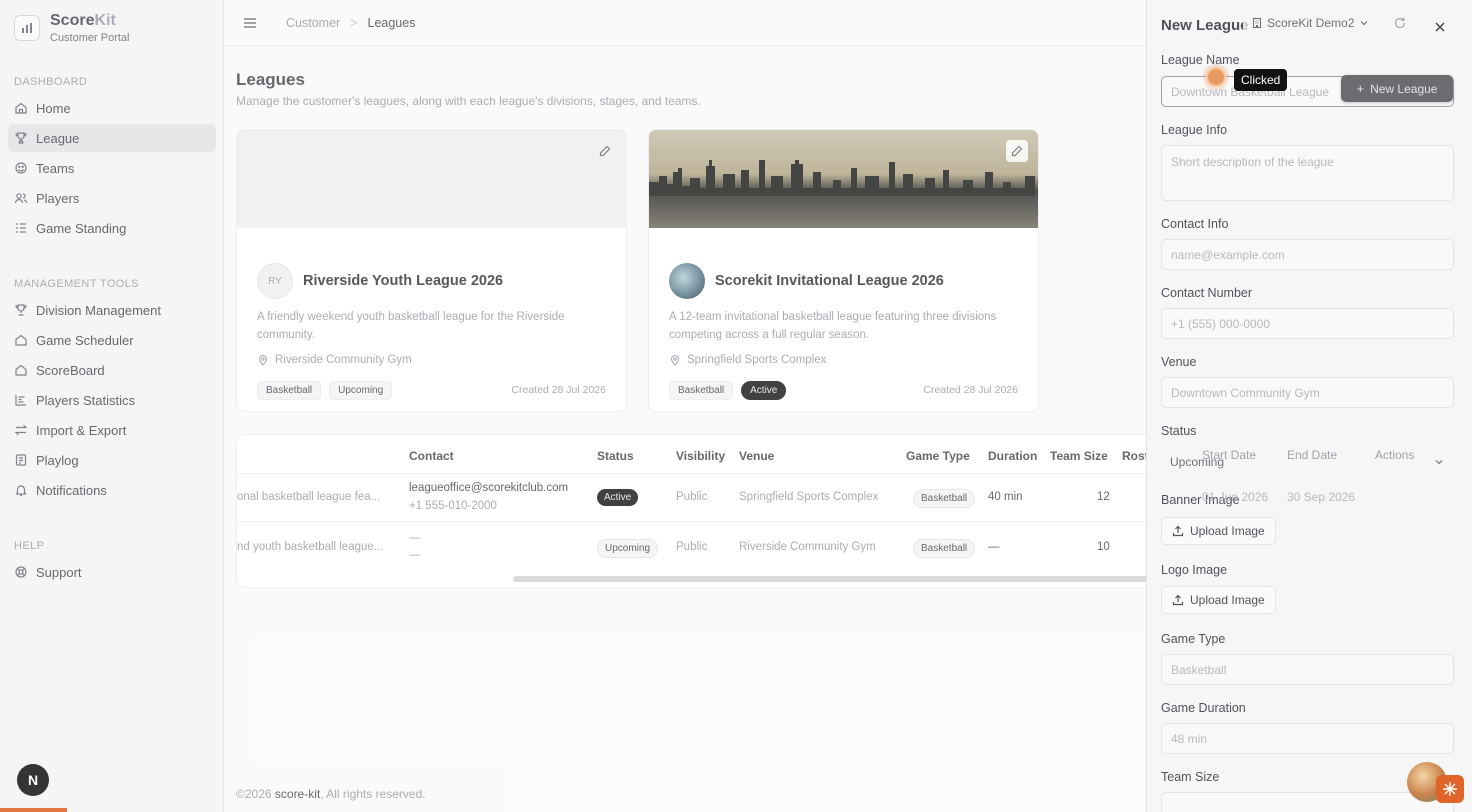  What do you see at coordinates (112, 460) in the screenshot?
I see `sidebar-item-playlog: Playlog` at bounding box center [112, 460].